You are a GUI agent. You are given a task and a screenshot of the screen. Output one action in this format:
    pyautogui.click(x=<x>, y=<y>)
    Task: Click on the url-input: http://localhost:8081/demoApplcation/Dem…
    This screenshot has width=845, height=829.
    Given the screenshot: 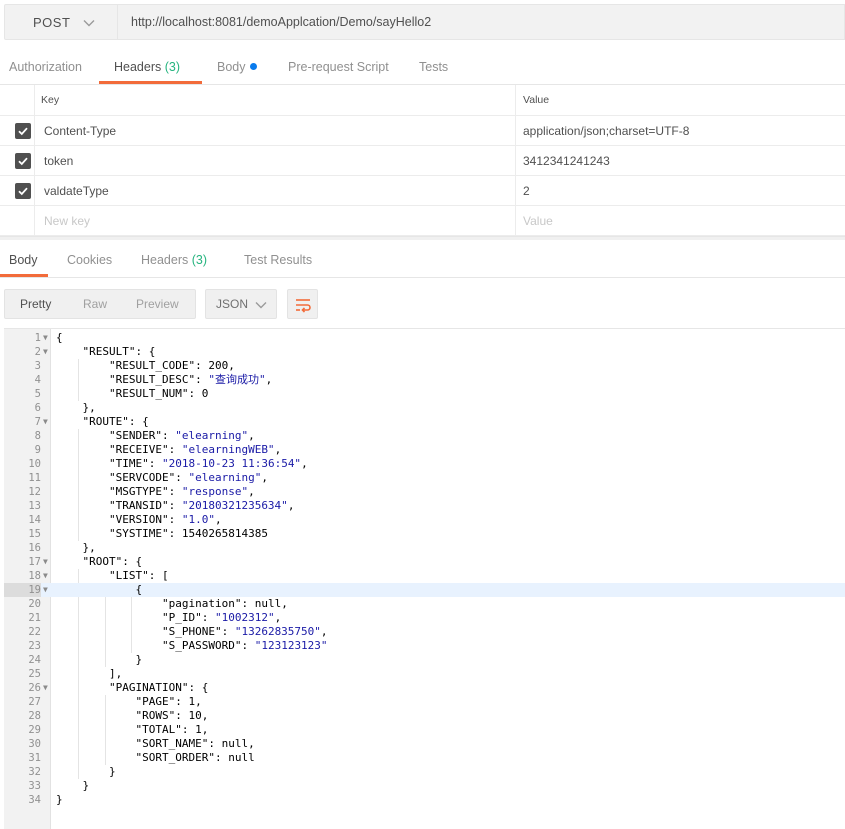 What is the action you would take?
    pyautogui.click(x=481, y=22)
    